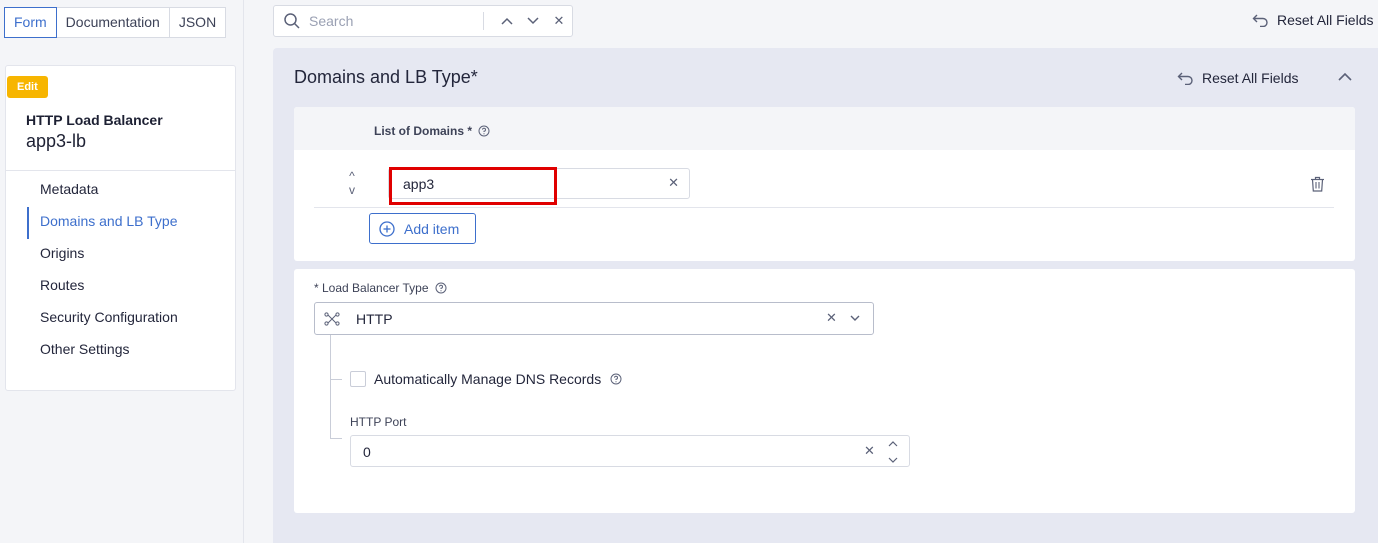 The width and height of the screenshot is (1378, 543). What do you see at coordinates (56, 141) in the screenshot?
I see `object-name: app3-lb` at bounding box center [56, 141].